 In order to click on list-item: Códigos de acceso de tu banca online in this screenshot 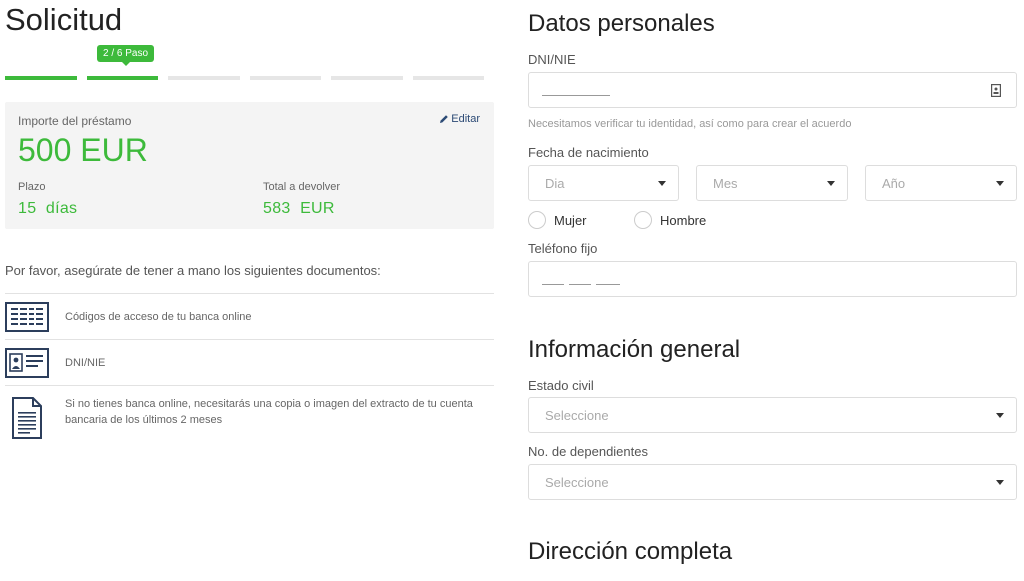, I will do `click(249, 316)`.